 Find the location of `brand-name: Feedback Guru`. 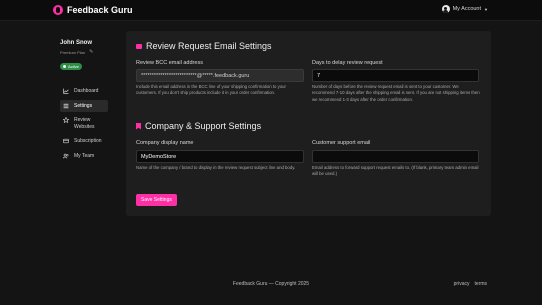

brand-name: Feedback Guru is located at coordinates (100, 10).